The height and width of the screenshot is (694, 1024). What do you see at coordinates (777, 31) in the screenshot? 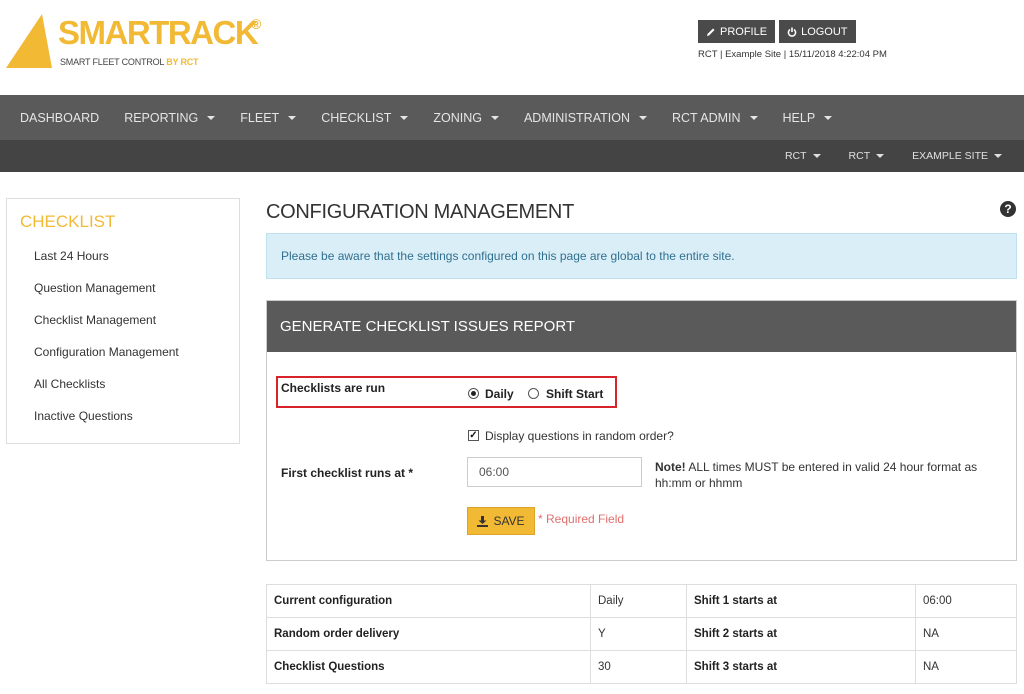
I see `header-buttons: PROFILE LOGOUT` at bounding box center [777, 31].